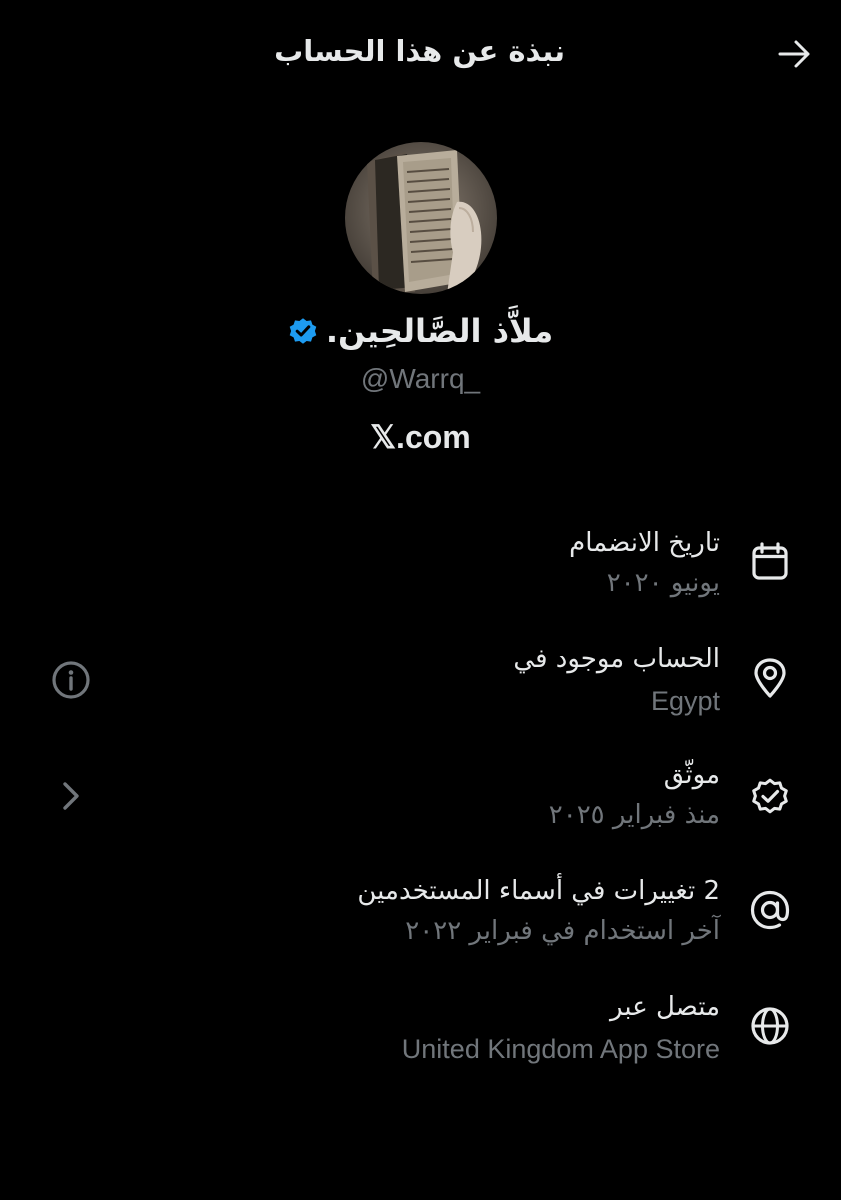 This screenshot has width=841, height=1200. I want to click on row-subtitle: Egypt, so click(685, 701).